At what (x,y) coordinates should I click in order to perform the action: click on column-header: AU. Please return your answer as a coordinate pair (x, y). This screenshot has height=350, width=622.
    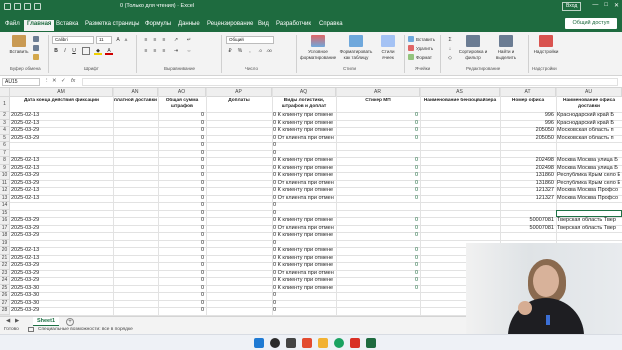
    Looking at the image, I should click on (589, 92).